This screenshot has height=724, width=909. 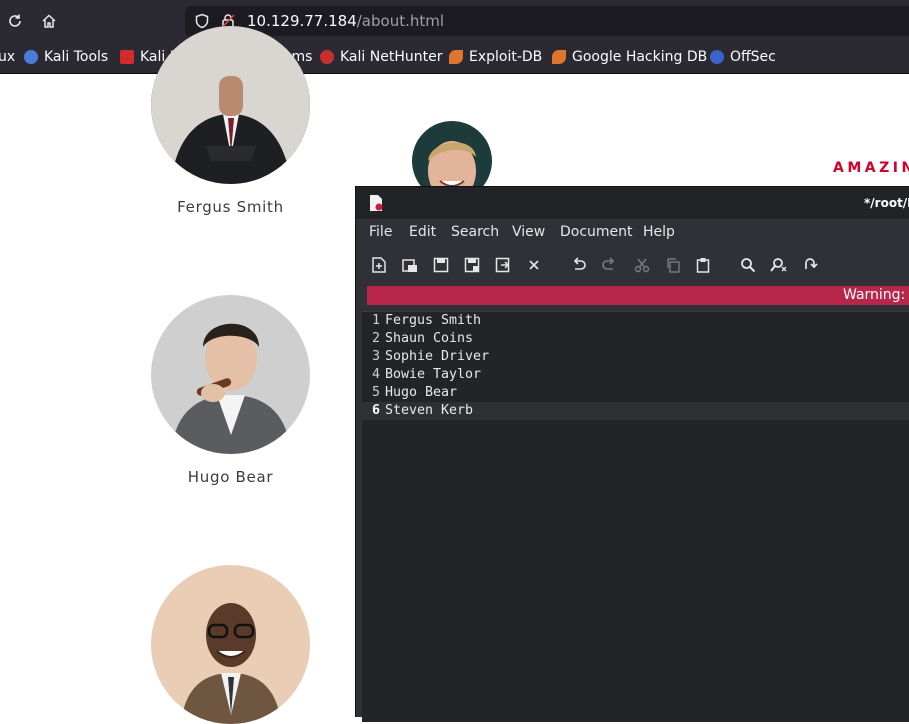 What do you see at coordinates (127, 57) in the screenshot?
I see `kali-docs-icon` at bounding box center [127, 57].